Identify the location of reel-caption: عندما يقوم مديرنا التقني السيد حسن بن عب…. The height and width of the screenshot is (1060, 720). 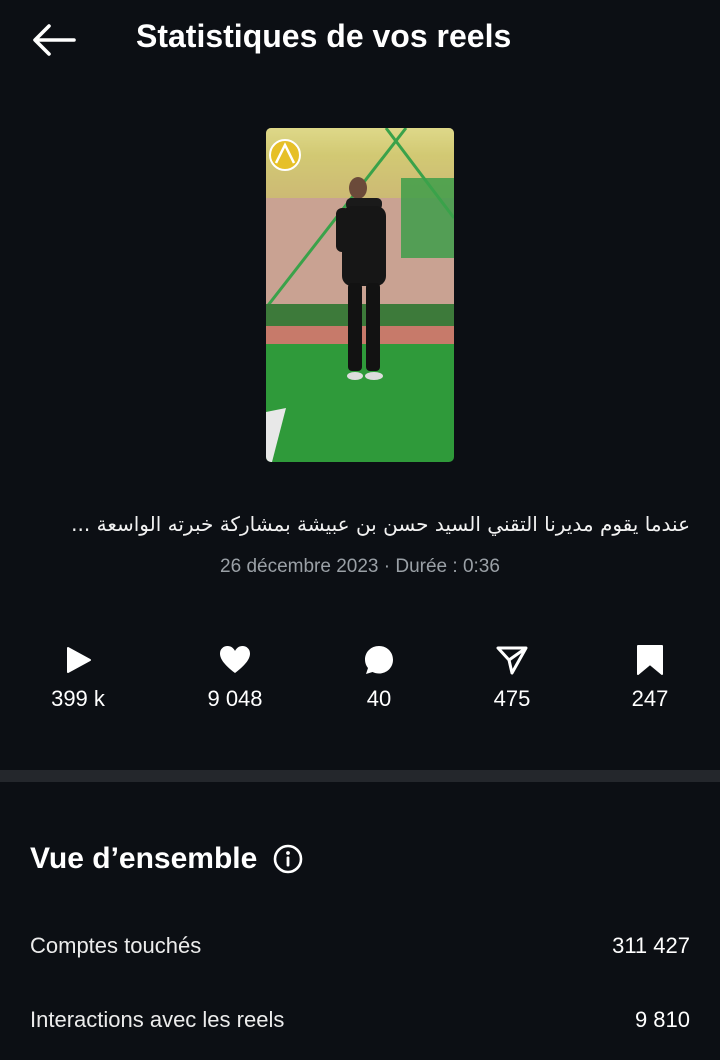
(380, 524).